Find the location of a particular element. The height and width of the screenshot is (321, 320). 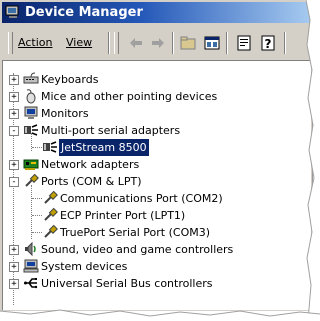

tree-label-network: Network adapters is located at coordinates (90, 164).